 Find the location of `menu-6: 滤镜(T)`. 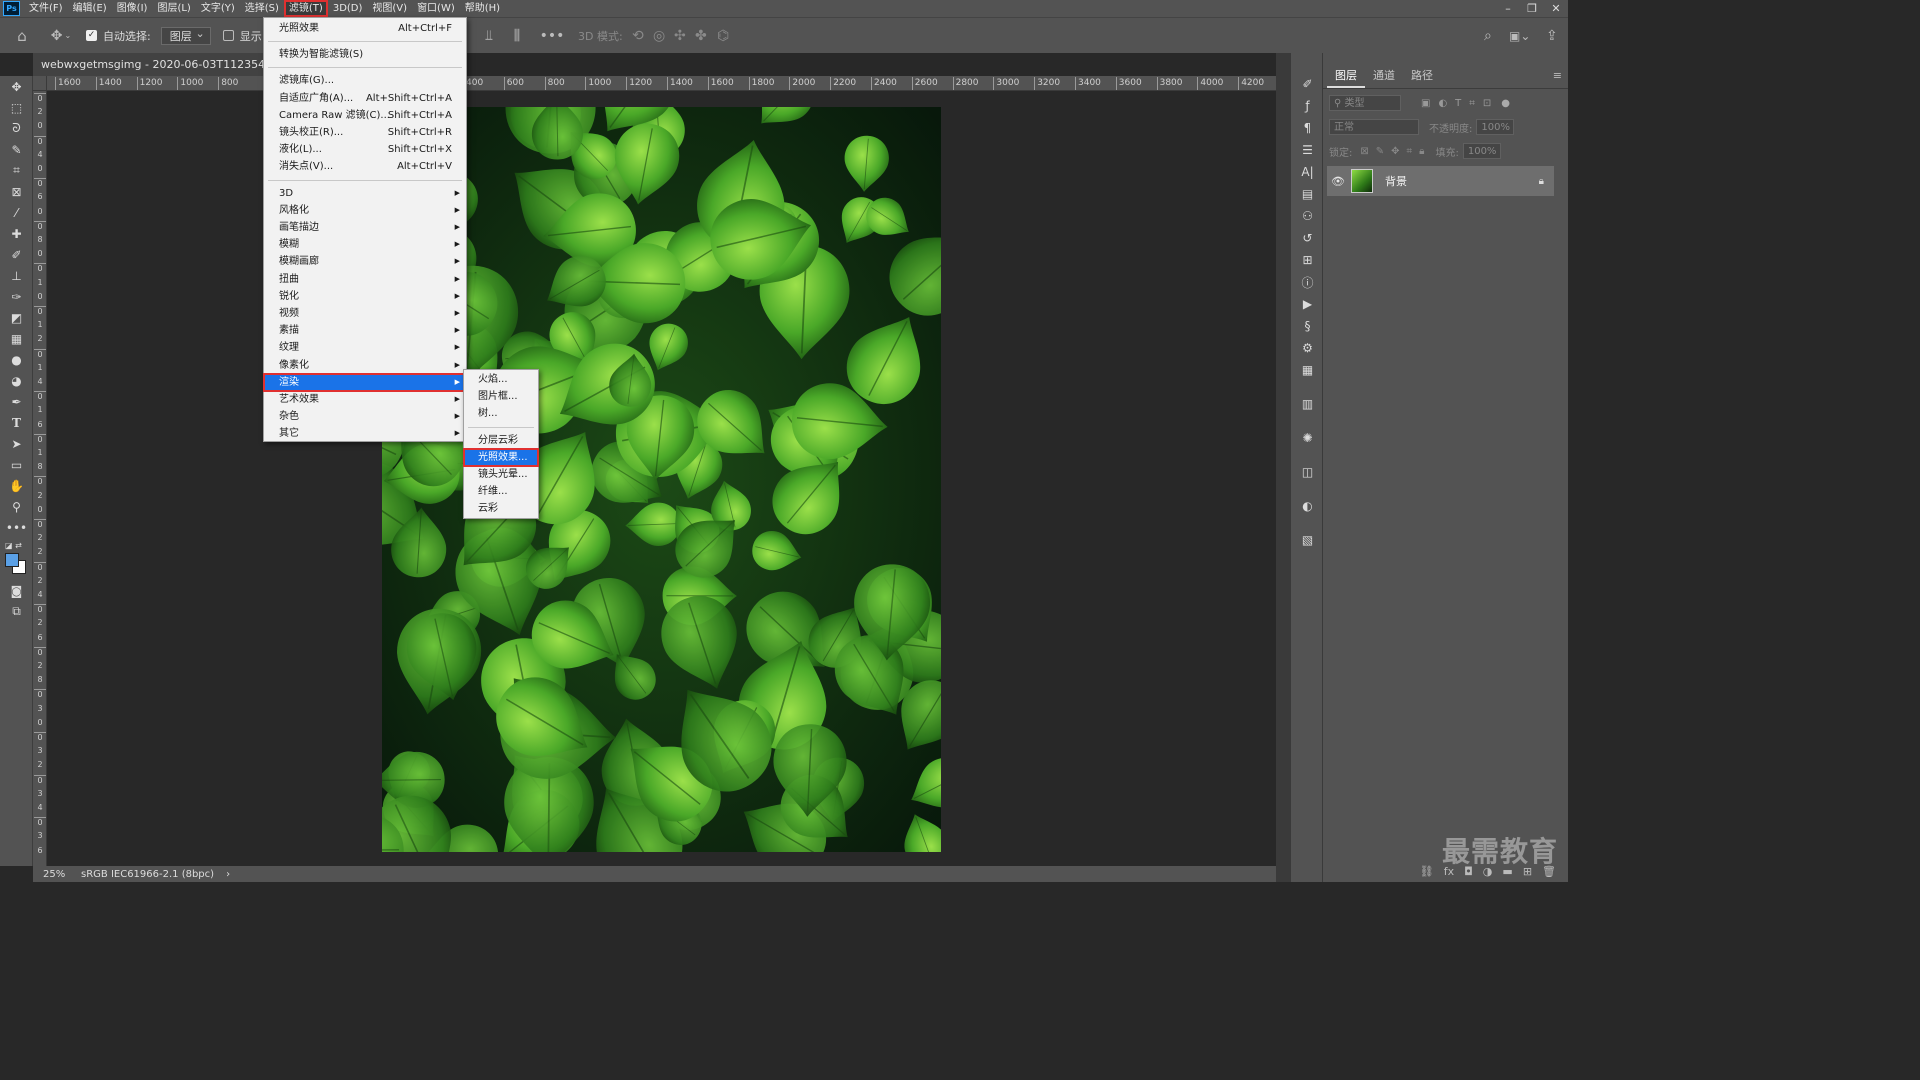

menu-6: 滤镜(T) is located at coordinates (305, 8).